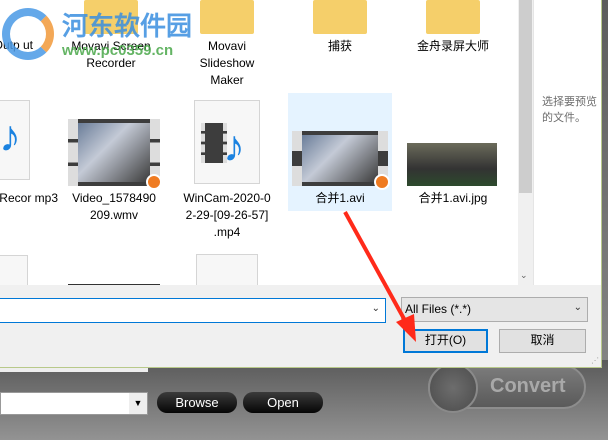 The width and height of the screenshot is (608, 440). I want to click on annotation-arrow, so click(379, 276).